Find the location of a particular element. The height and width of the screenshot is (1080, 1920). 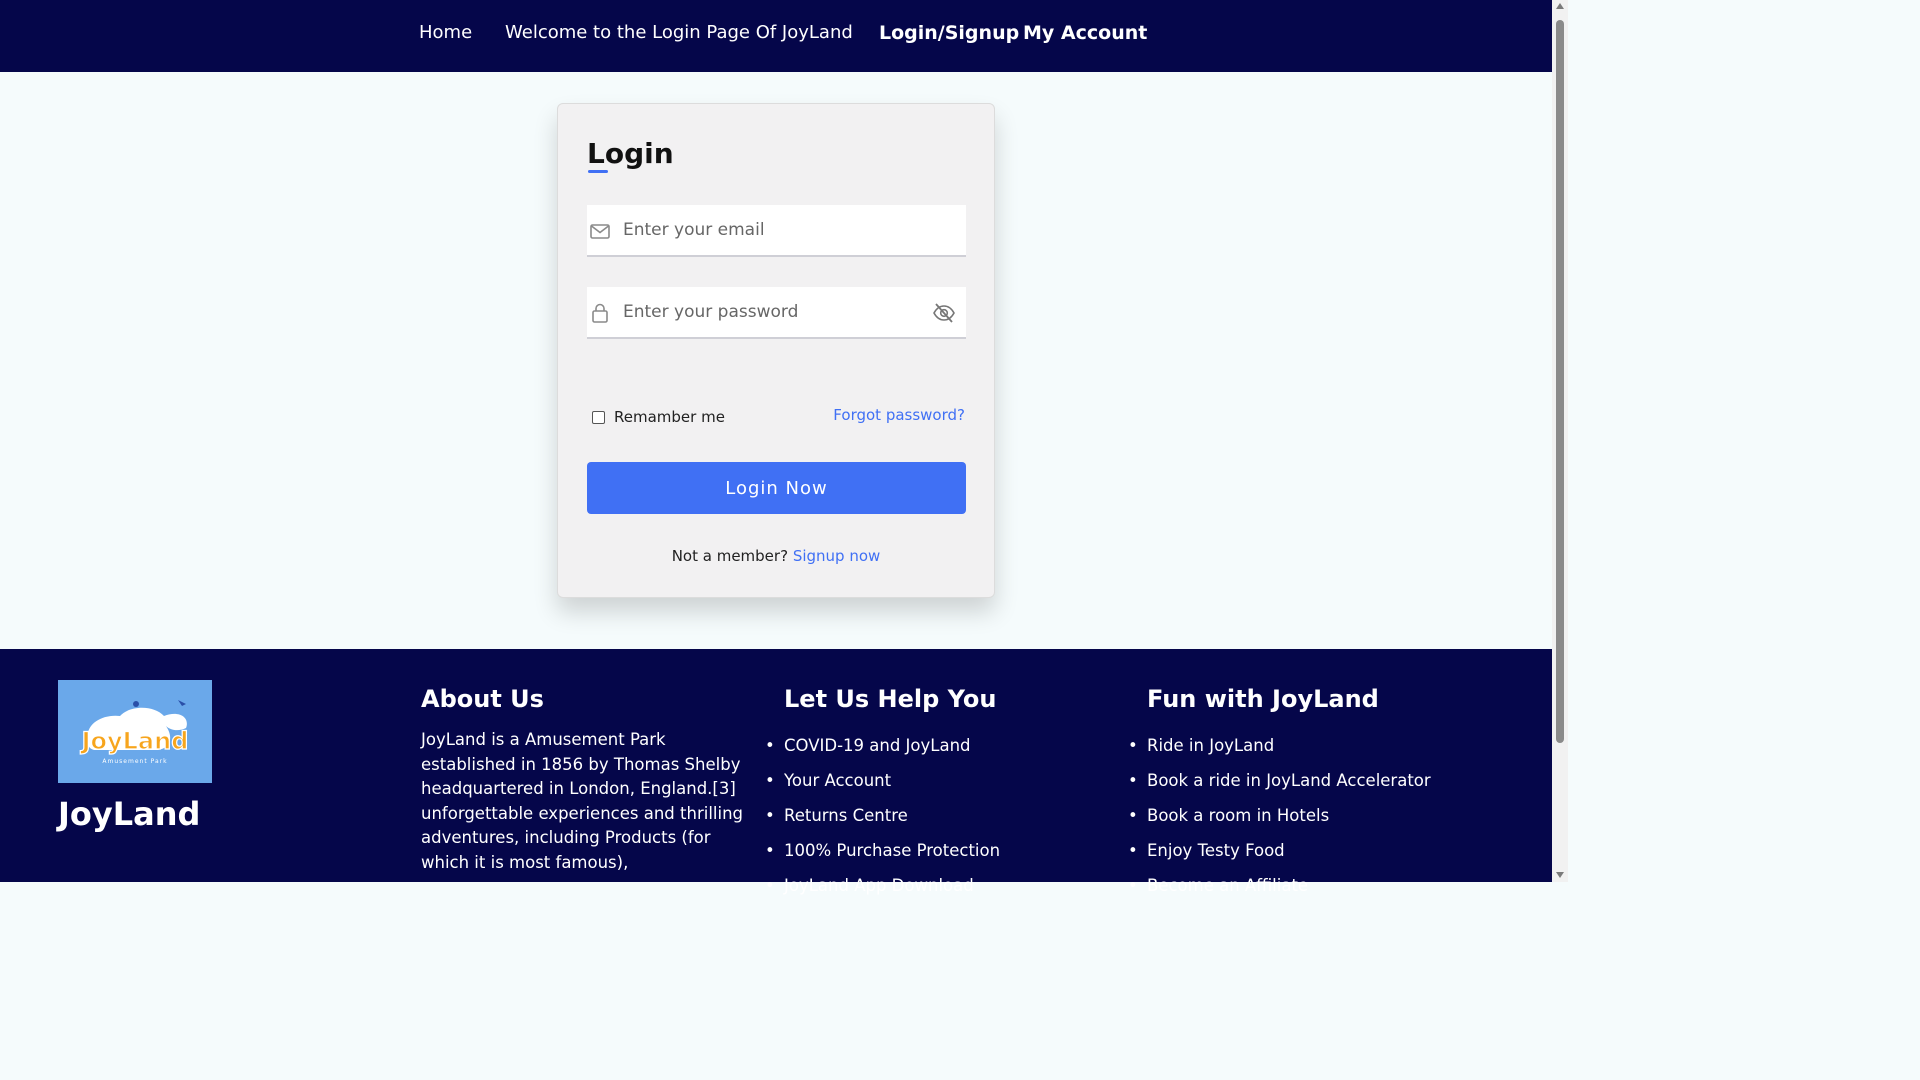

signup-now-link: Signup now is located at coordinates (836, 556).